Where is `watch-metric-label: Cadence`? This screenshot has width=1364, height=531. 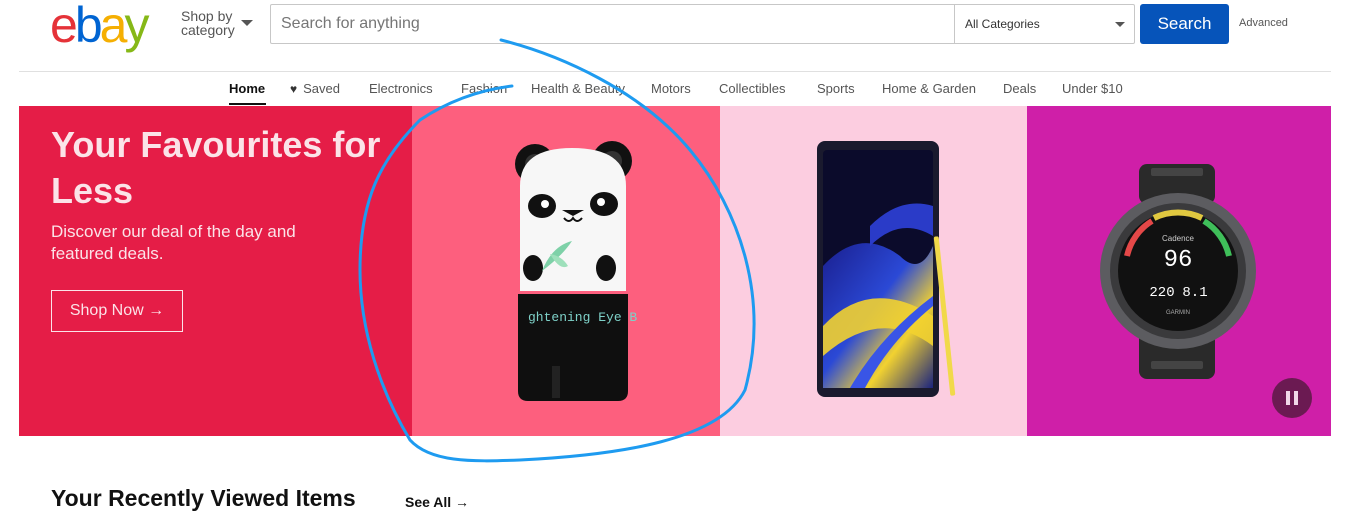
watch-metric-label: Cadence is located at coordinates (1178, 238).